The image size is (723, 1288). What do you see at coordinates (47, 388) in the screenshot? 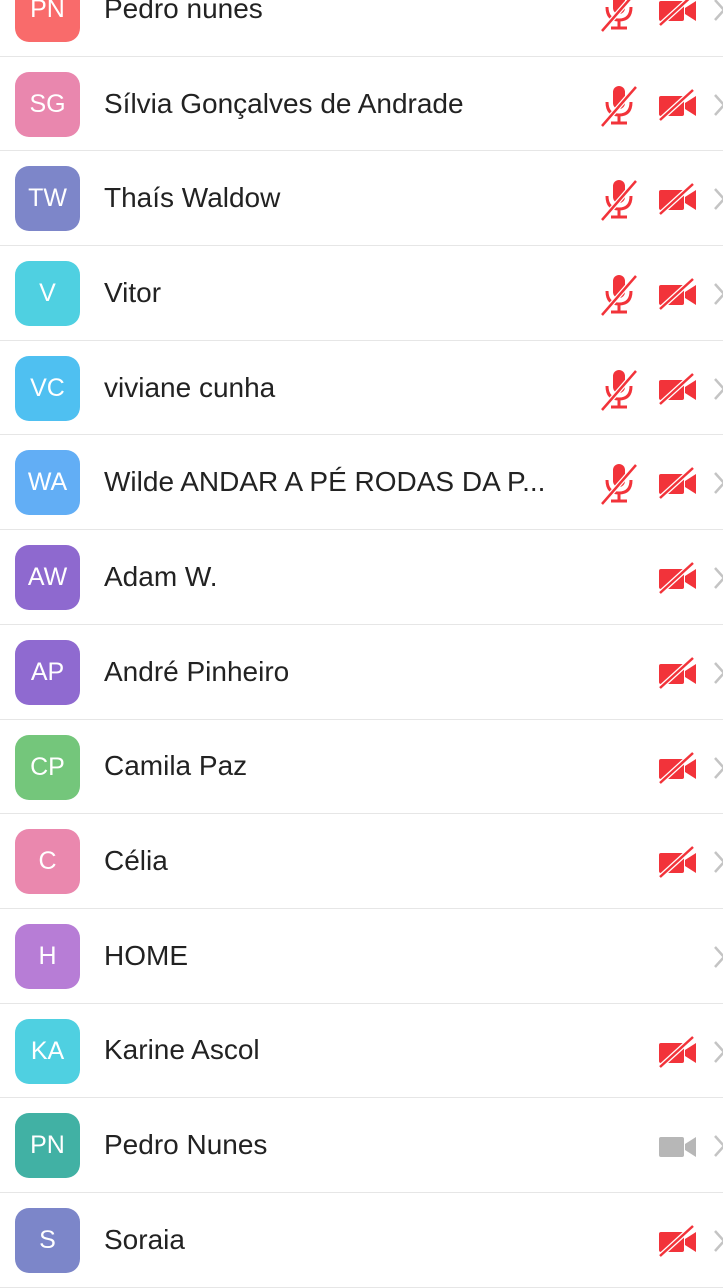
I see `avatar: VC` at bounding box center [47, 388].